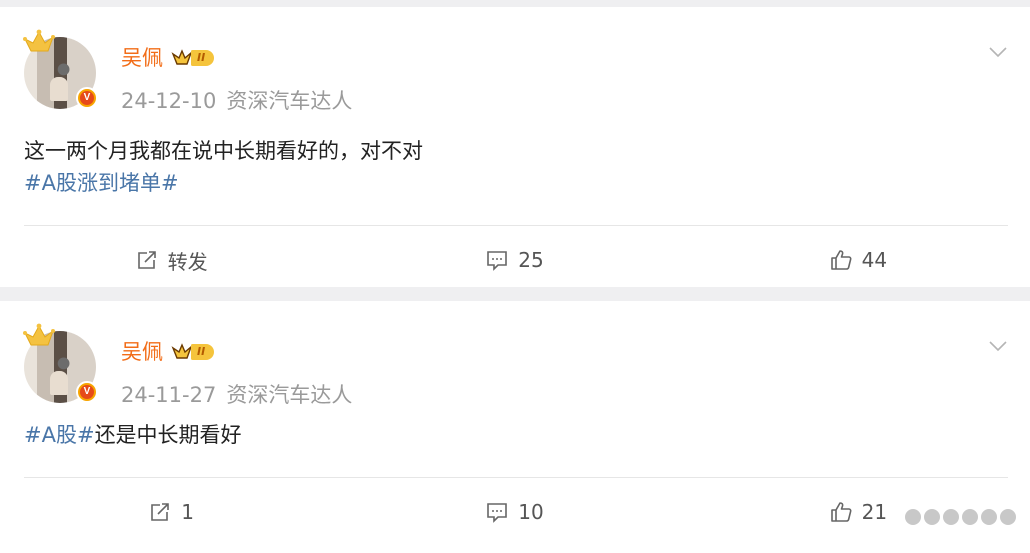  Describe the element at coordinates (874, 512) in the screenshot. I see `like-count: 21` at that location.